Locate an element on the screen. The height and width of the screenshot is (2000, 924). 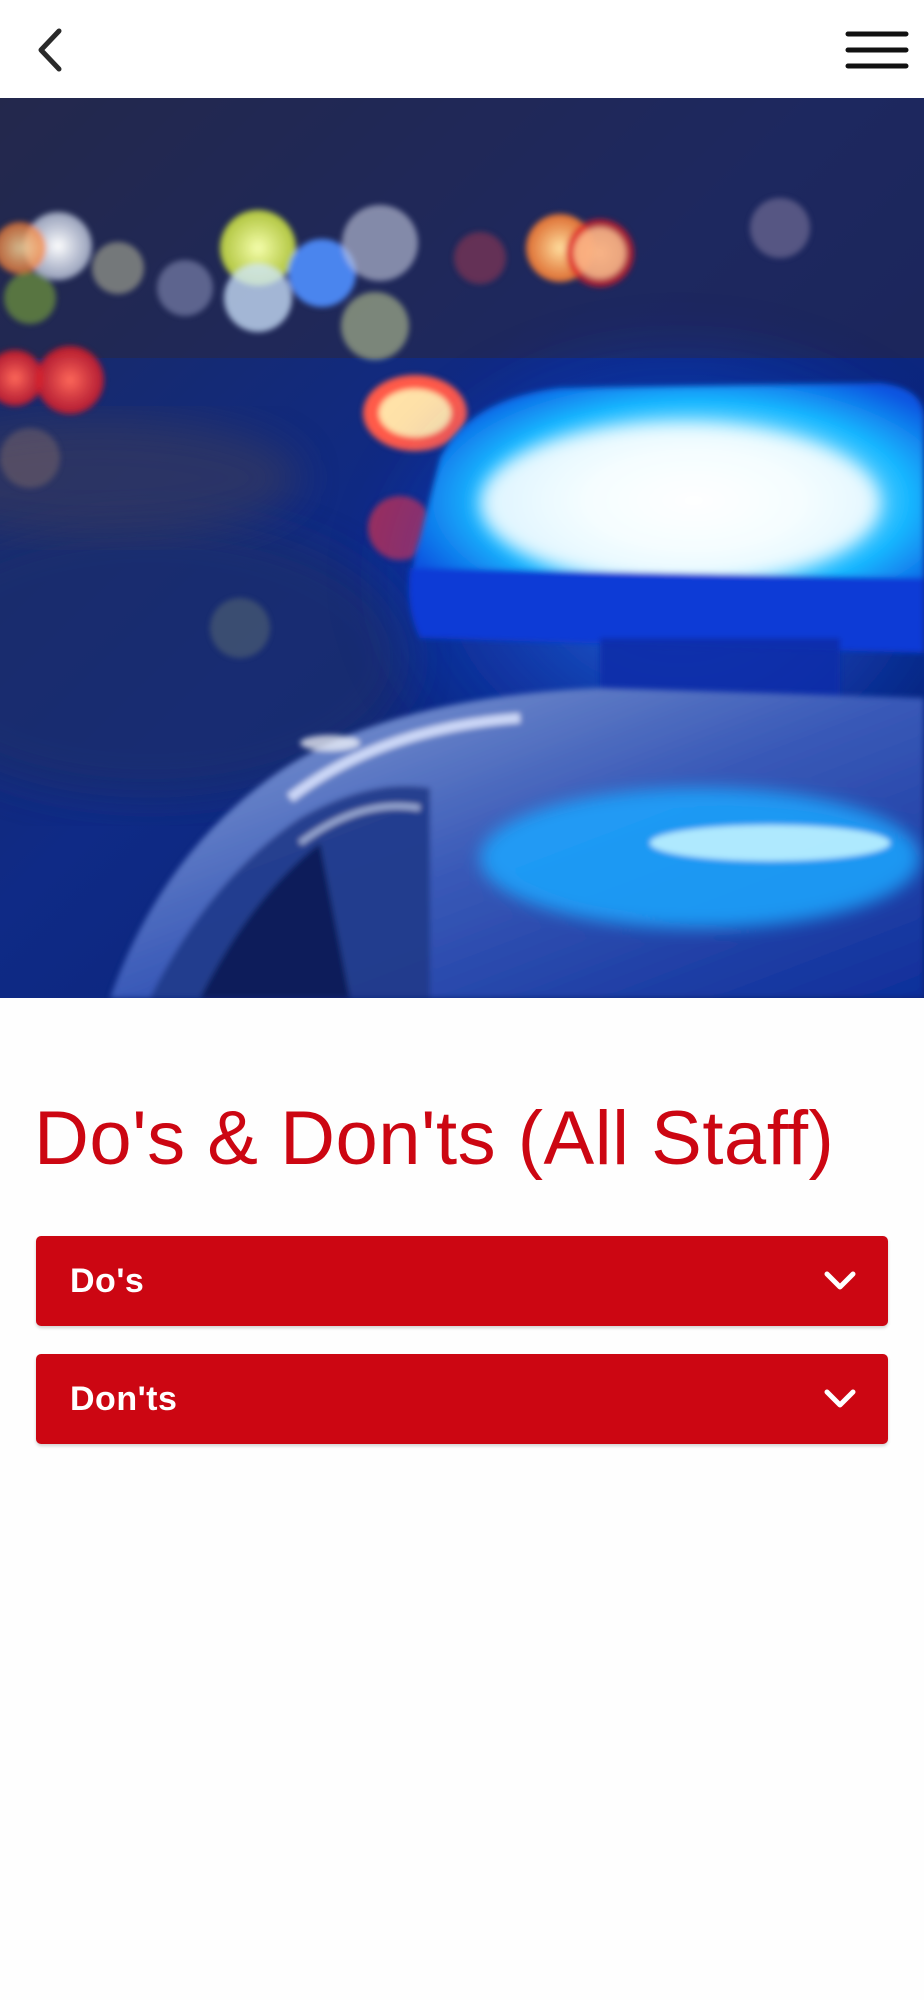
menu-button is located at coordinates (877, 50).